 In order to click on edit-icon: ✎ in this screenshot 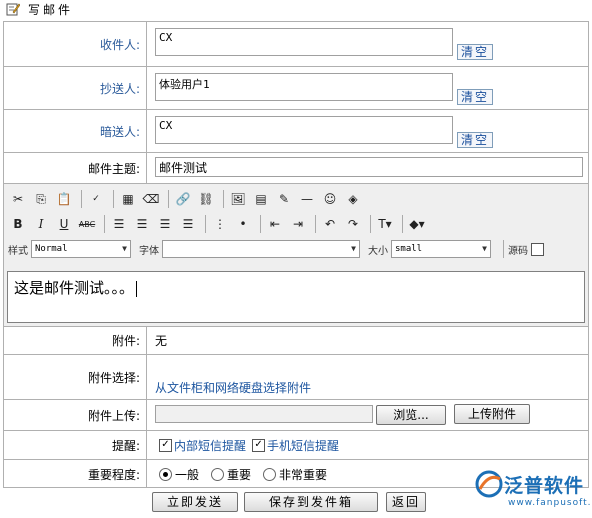, I will do `click(284, 199)`.